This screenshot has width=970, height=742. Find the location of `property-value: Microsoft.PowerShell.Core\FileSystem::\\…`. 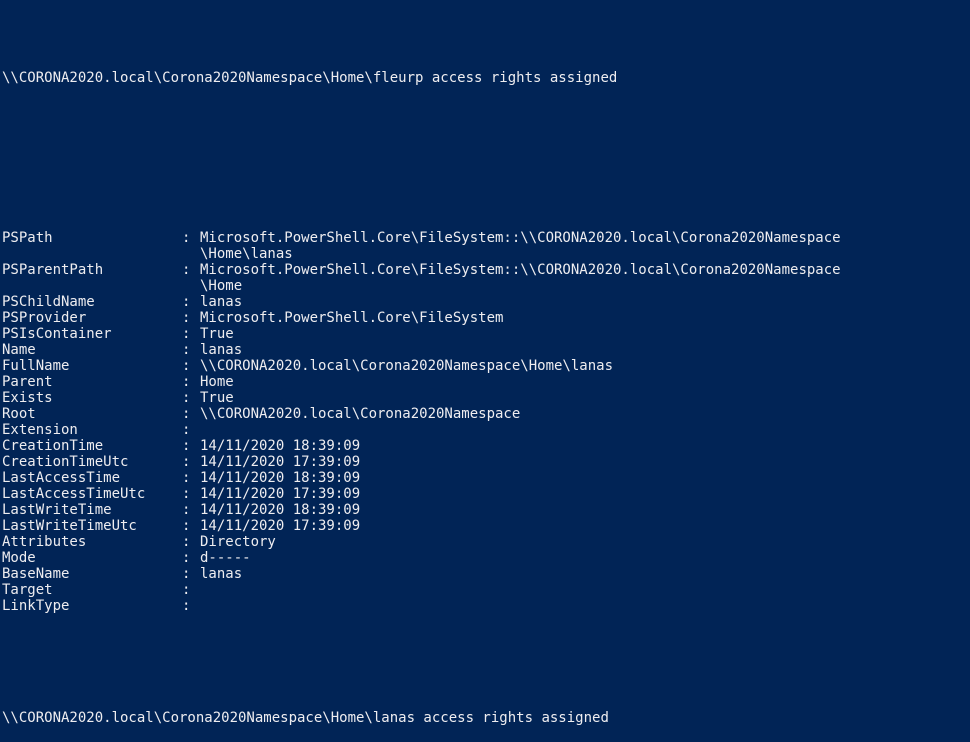

property-value: Microsoft.PowerShell.Core\FileSystem::\\… is located at coordinates (585, 278).